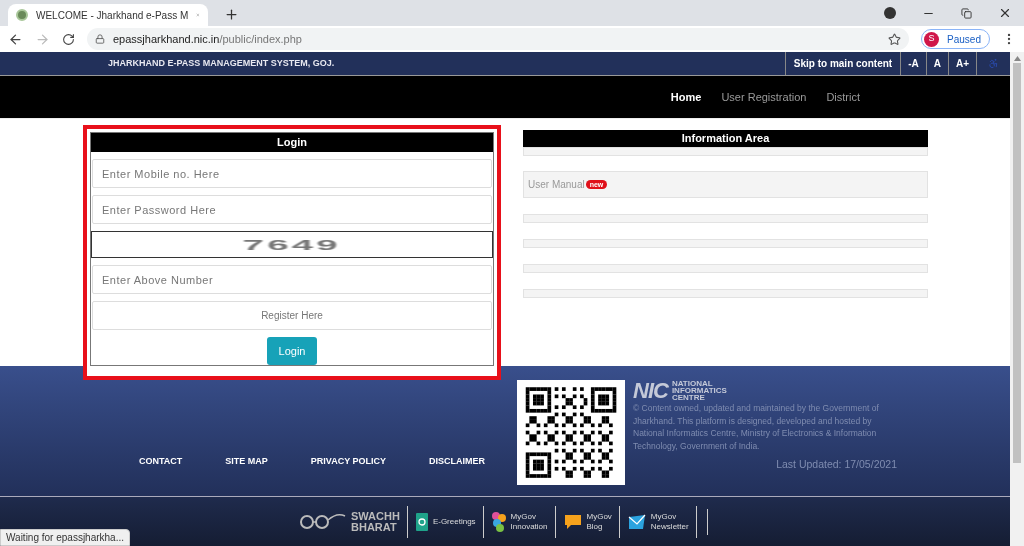 This screenshot has width=1024, height=546. I want to click on scrollbar-thumb, so click(1017, 263).